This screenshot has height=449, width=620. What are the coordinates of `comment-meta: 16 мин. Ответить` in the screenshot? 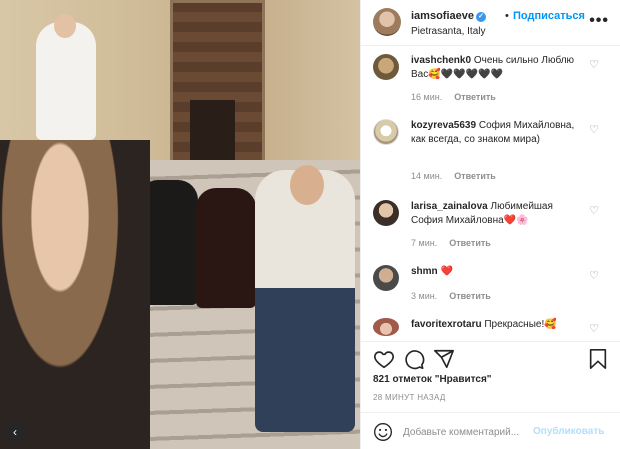 It's located at (459, 97).